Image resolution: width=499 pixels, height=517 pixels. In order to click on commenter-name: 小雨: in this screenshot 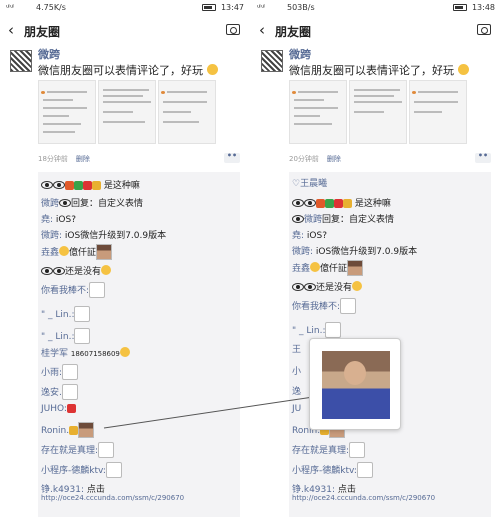, I will do `click(51, 373)`.